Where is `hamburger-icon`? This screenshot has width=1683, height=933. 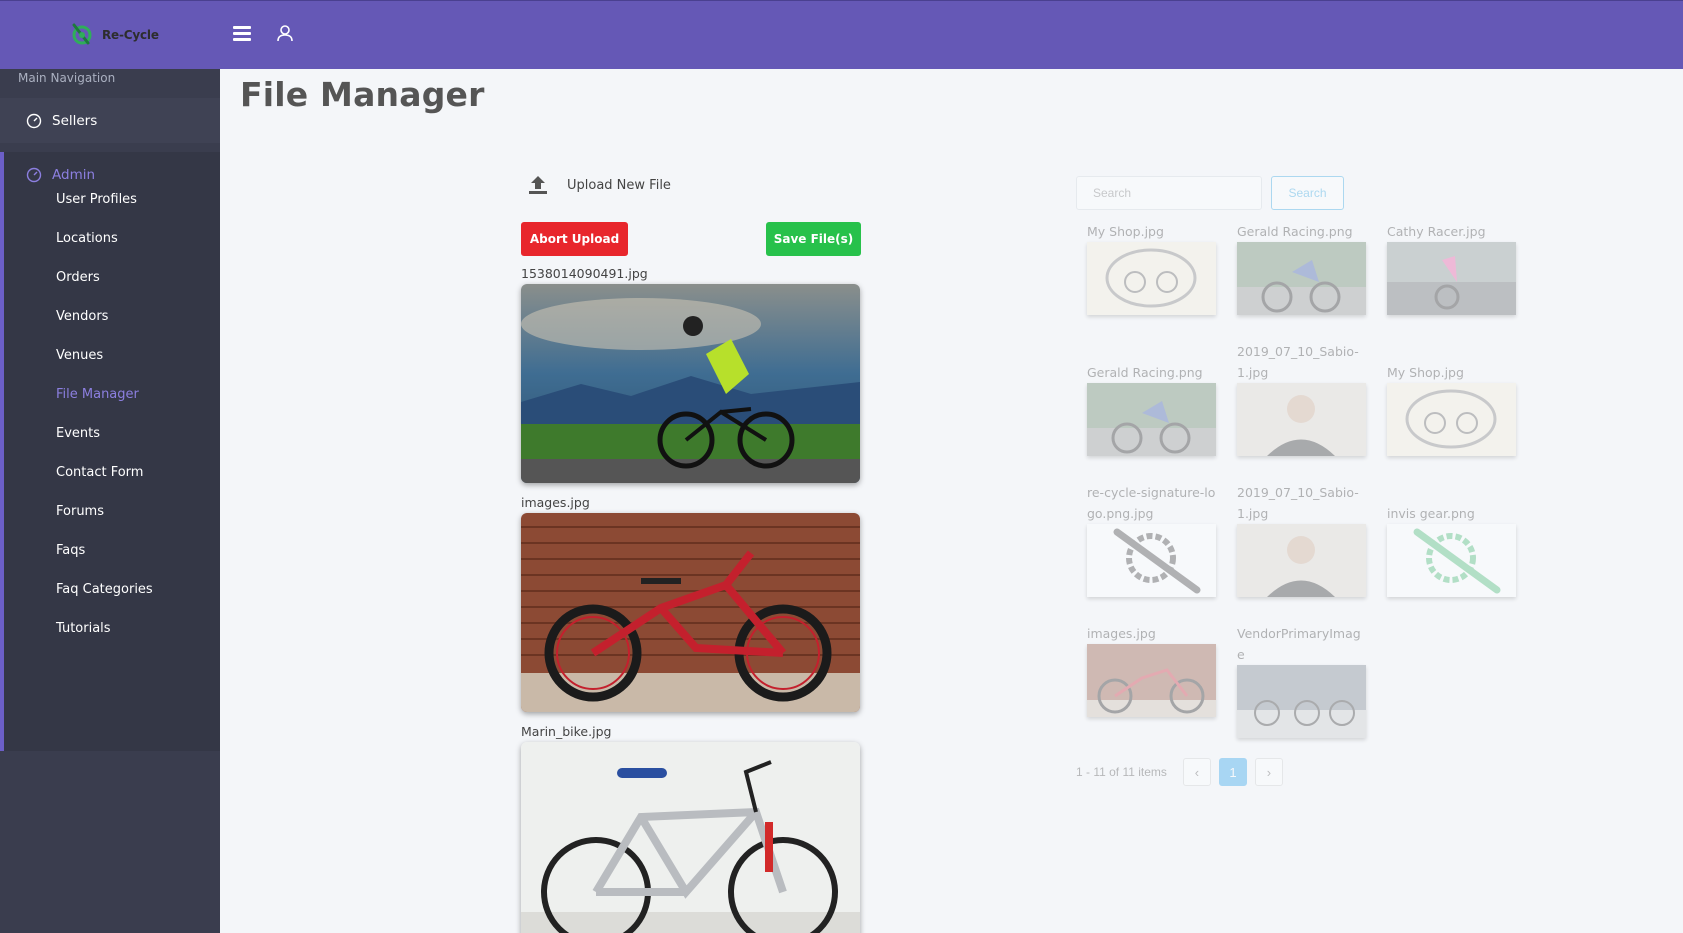 hamburger-icon is located at coordinates (242, 34).